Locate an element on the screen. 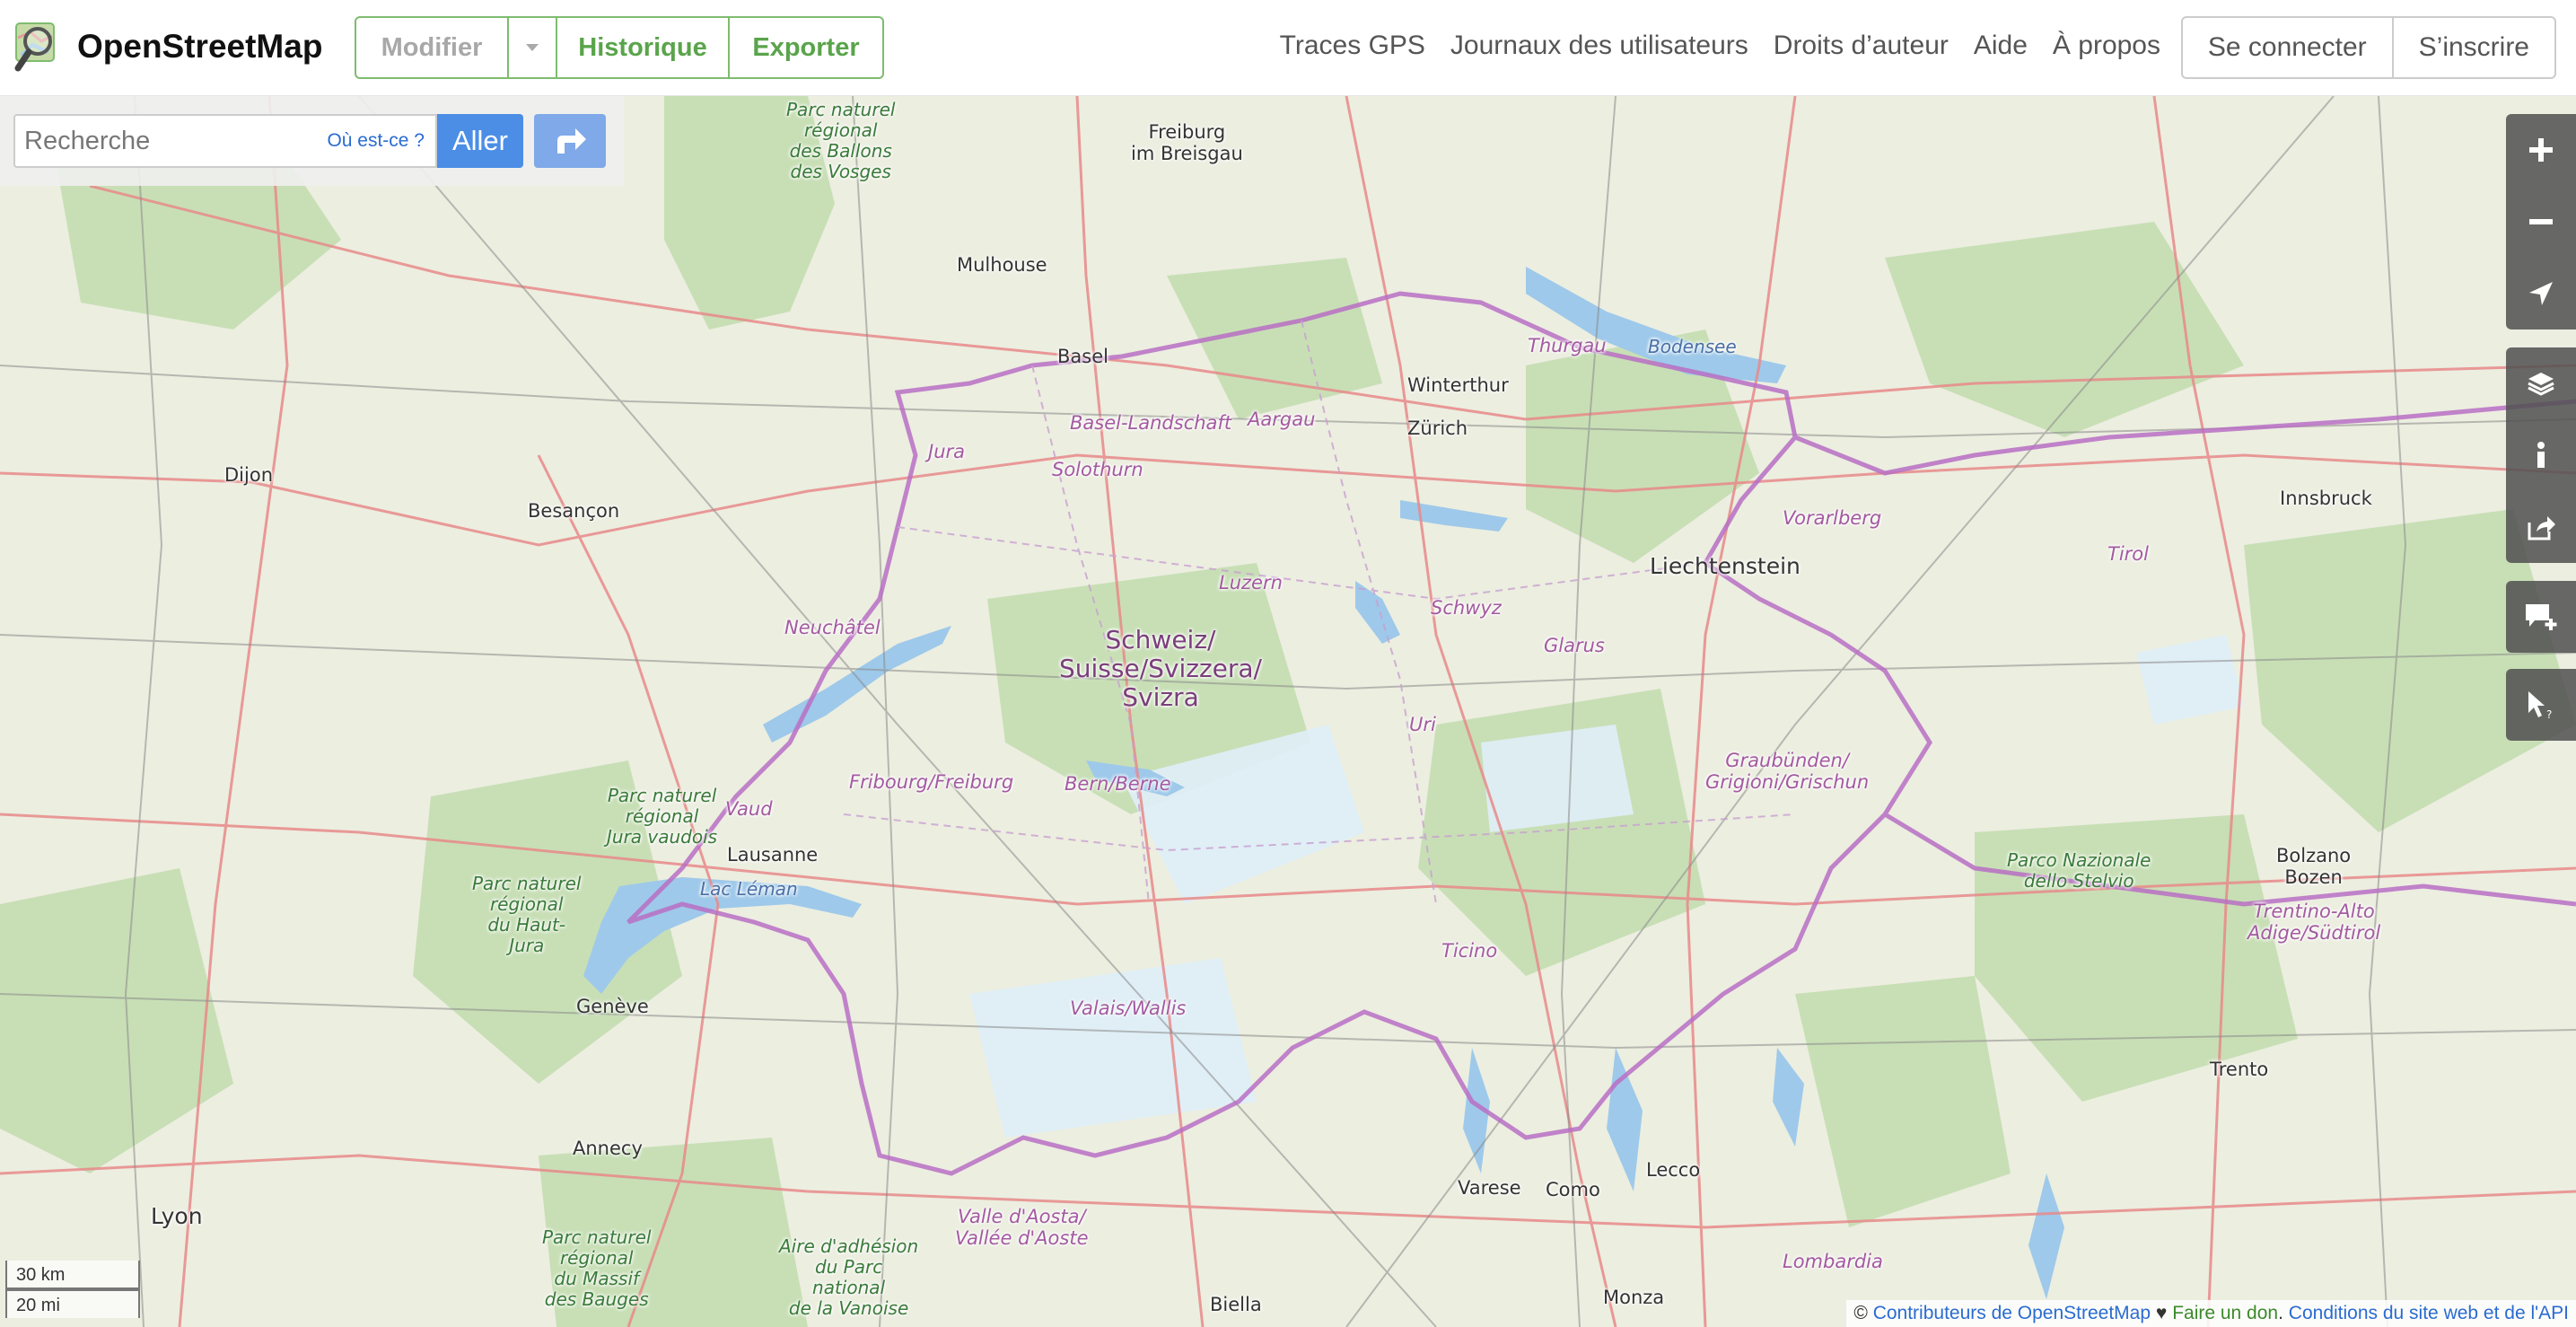 The image size is (2576, 1327). brand-name: OpenStreetMap is located at coordinates (200, 46).